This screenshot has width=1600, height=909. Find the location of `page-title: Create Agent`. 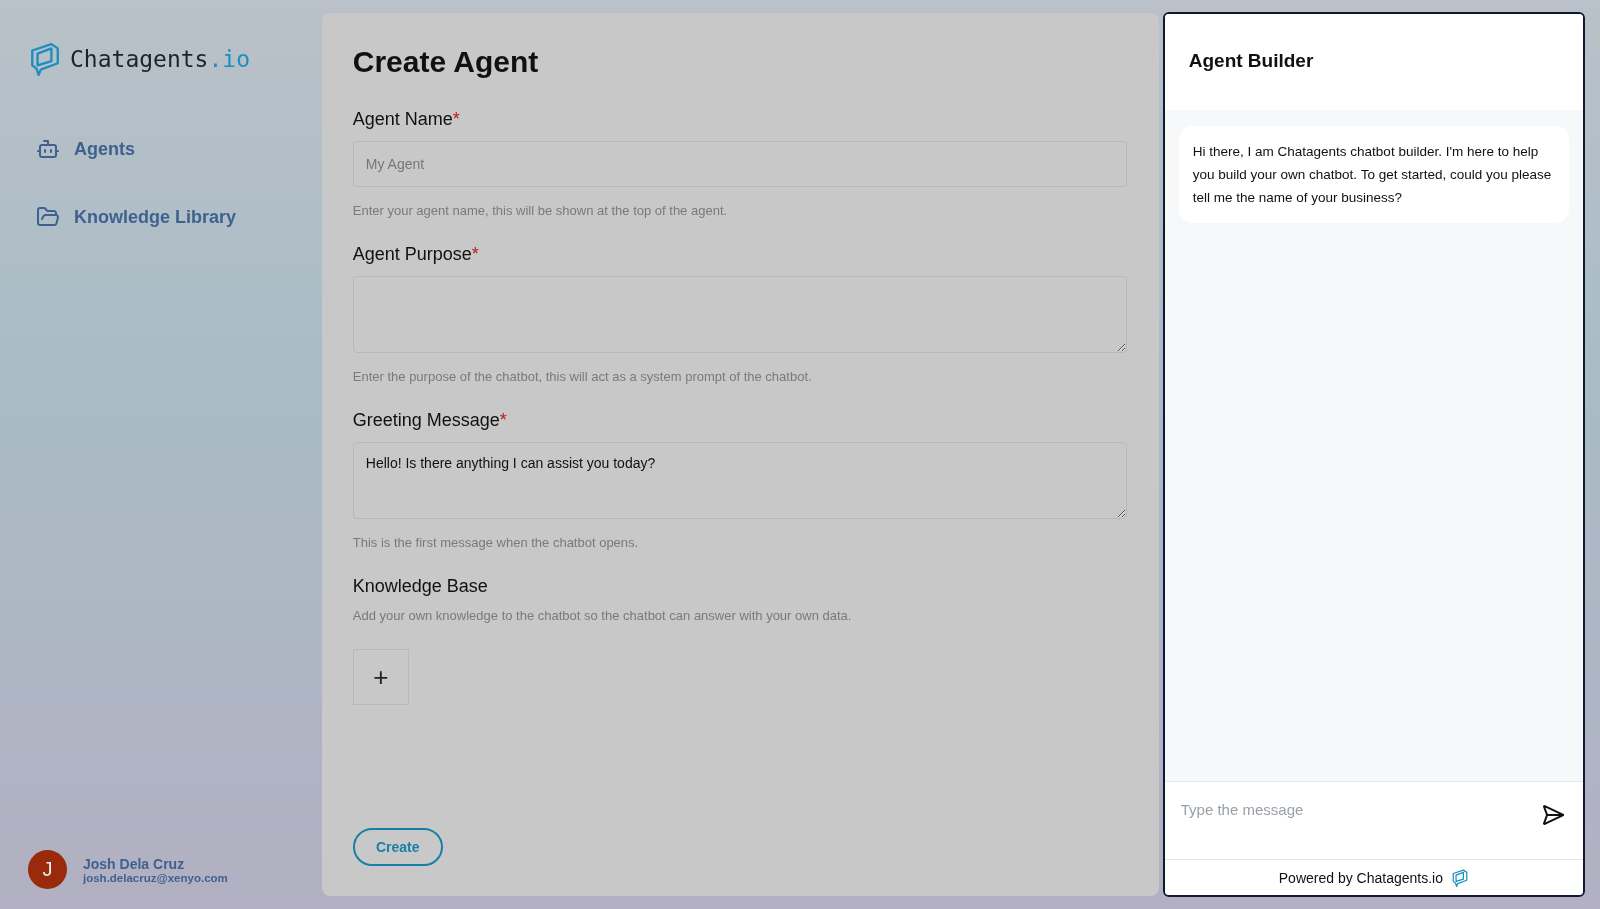

page-title: Create Agent is located at coordinates (446, 62).